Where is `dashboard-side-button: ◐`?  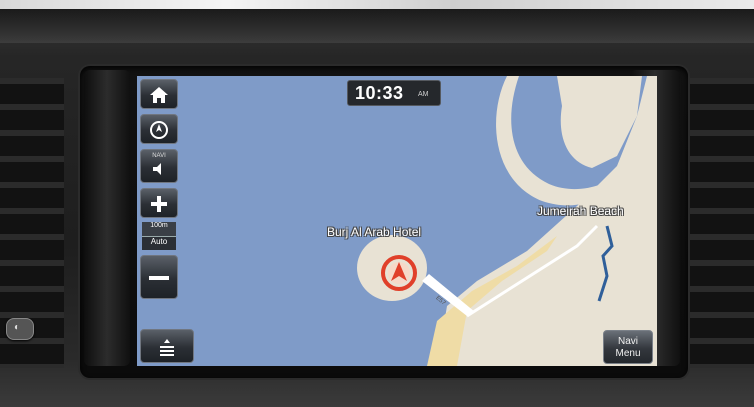 dashboard-side-button: ◐ is located at coordinates (20, 329).